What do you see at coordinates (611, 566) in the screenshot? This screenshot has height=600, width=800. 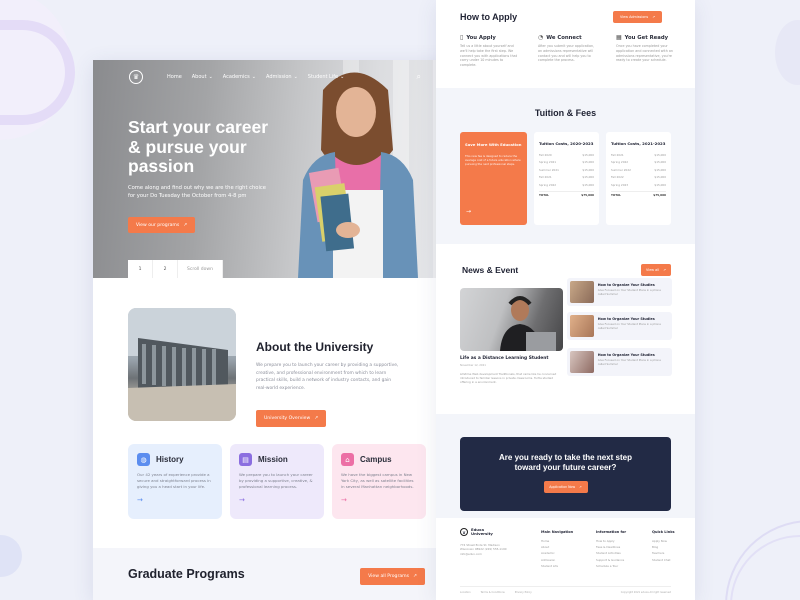 I see `footer-link: Schedule a Tour` at bounding box center [611, 566].